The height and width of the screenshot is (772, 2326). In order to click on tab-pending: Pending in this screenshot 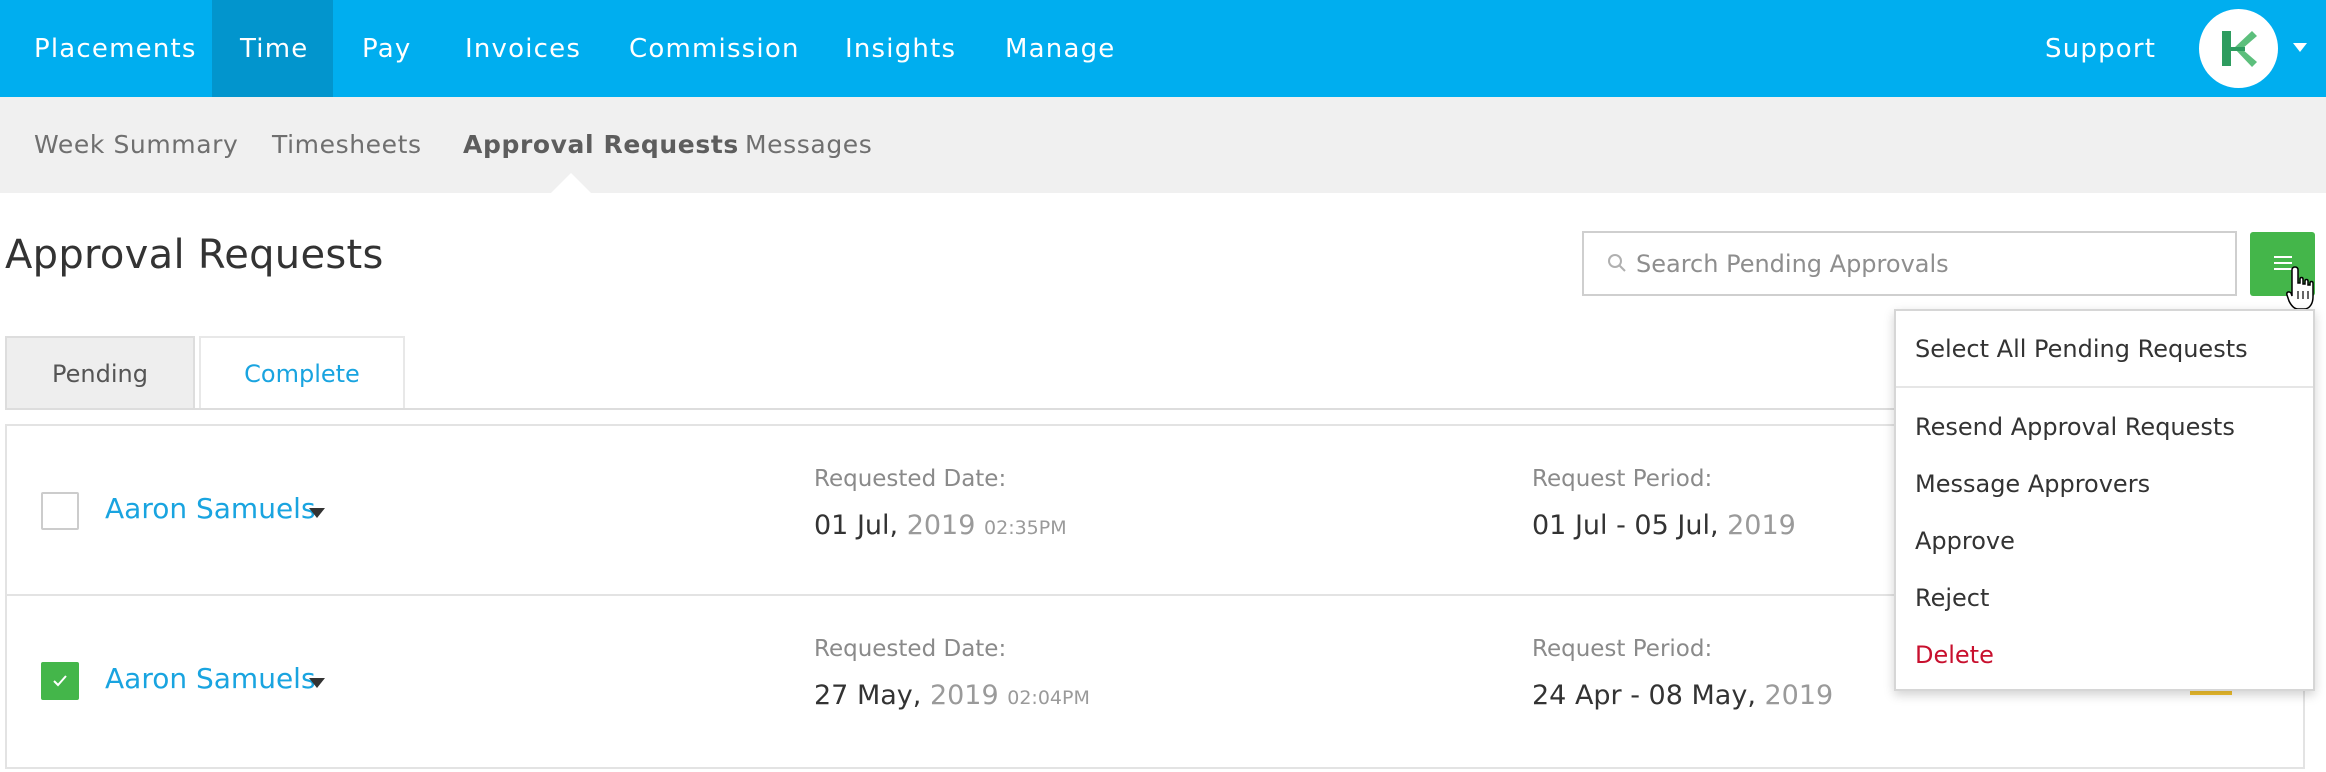, I will do `click(100, 372)`.